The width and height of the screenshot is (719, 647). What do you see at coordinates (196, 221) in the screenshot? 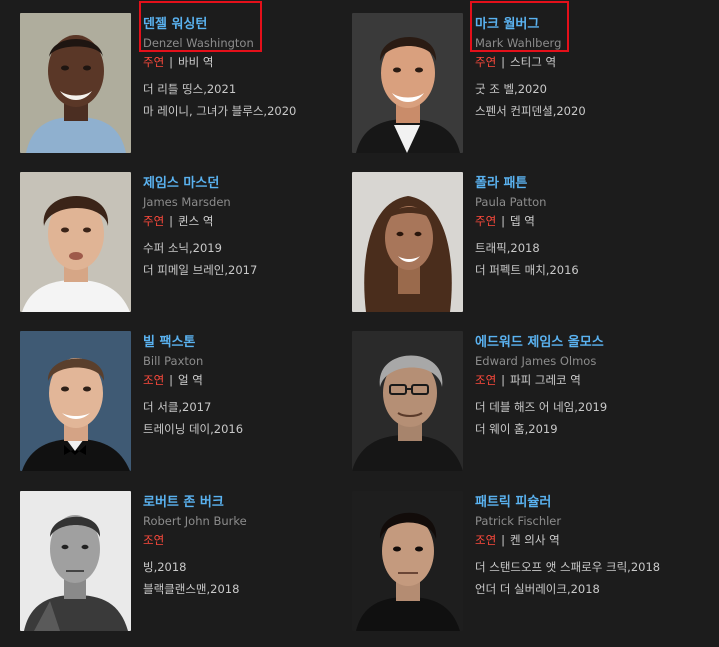
I see `character-name: 퀸스 역` at bounding box center [196, 221].